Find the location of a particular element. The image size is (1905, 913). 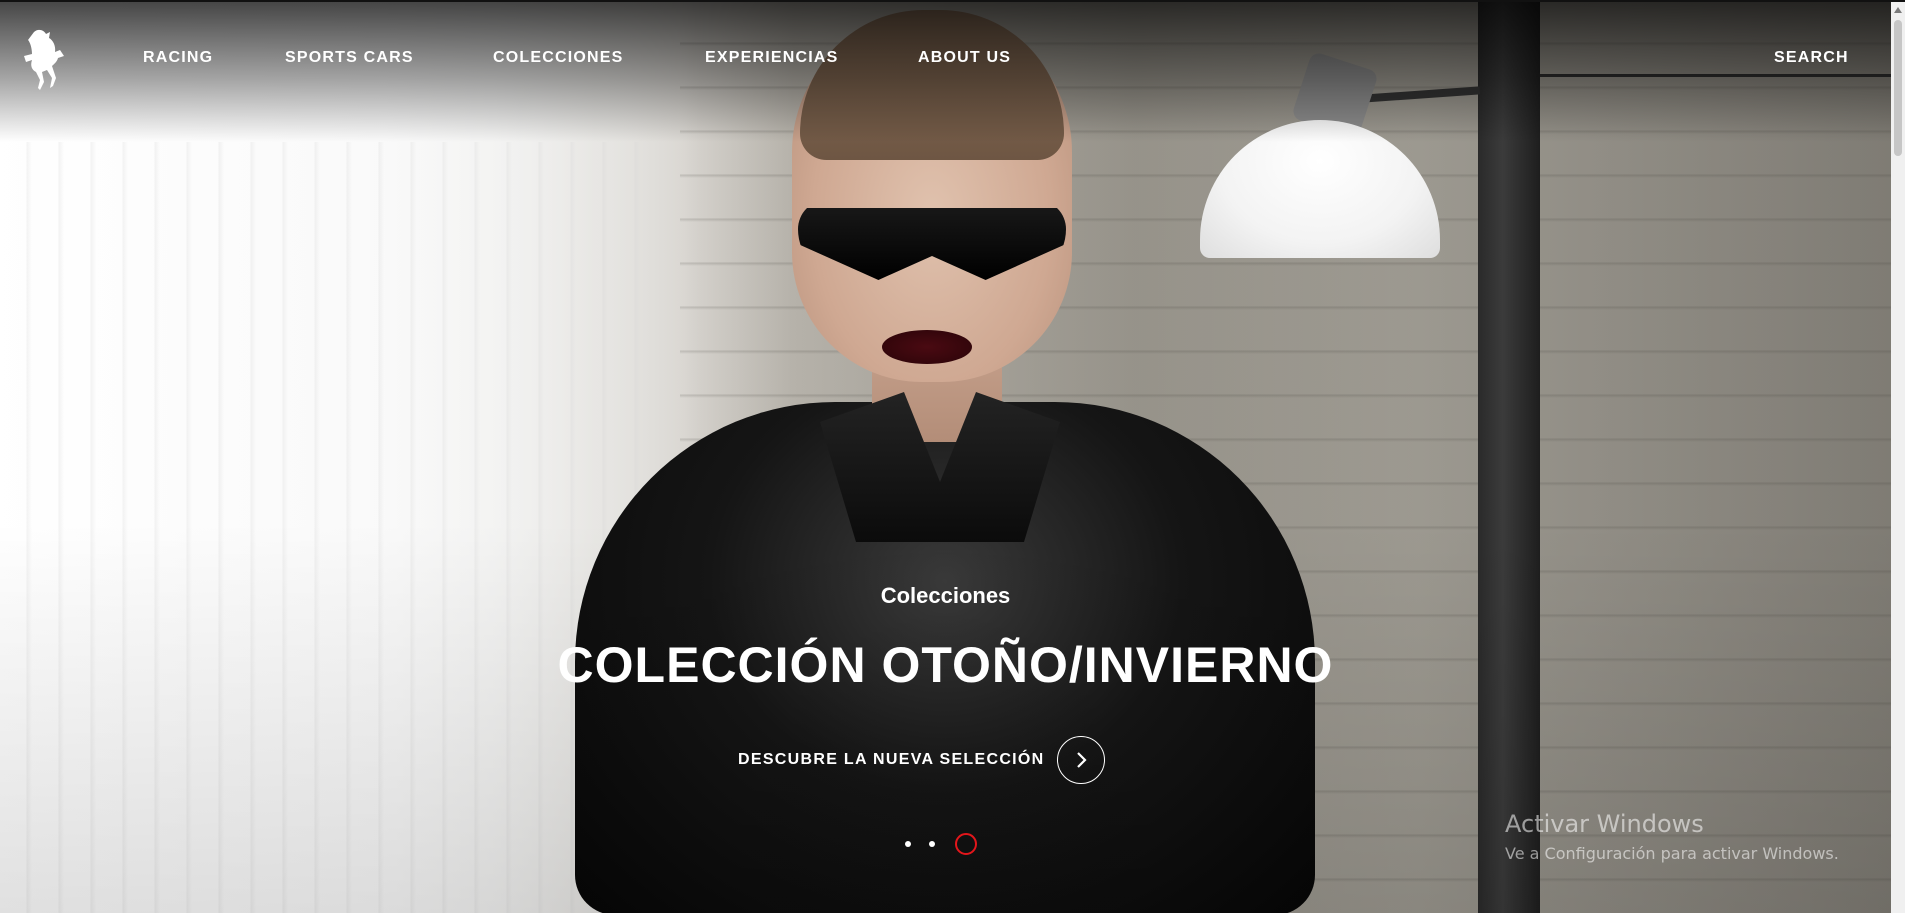

nav-item-colecciones: COLECCIONES is located at coordinates (558, 58).